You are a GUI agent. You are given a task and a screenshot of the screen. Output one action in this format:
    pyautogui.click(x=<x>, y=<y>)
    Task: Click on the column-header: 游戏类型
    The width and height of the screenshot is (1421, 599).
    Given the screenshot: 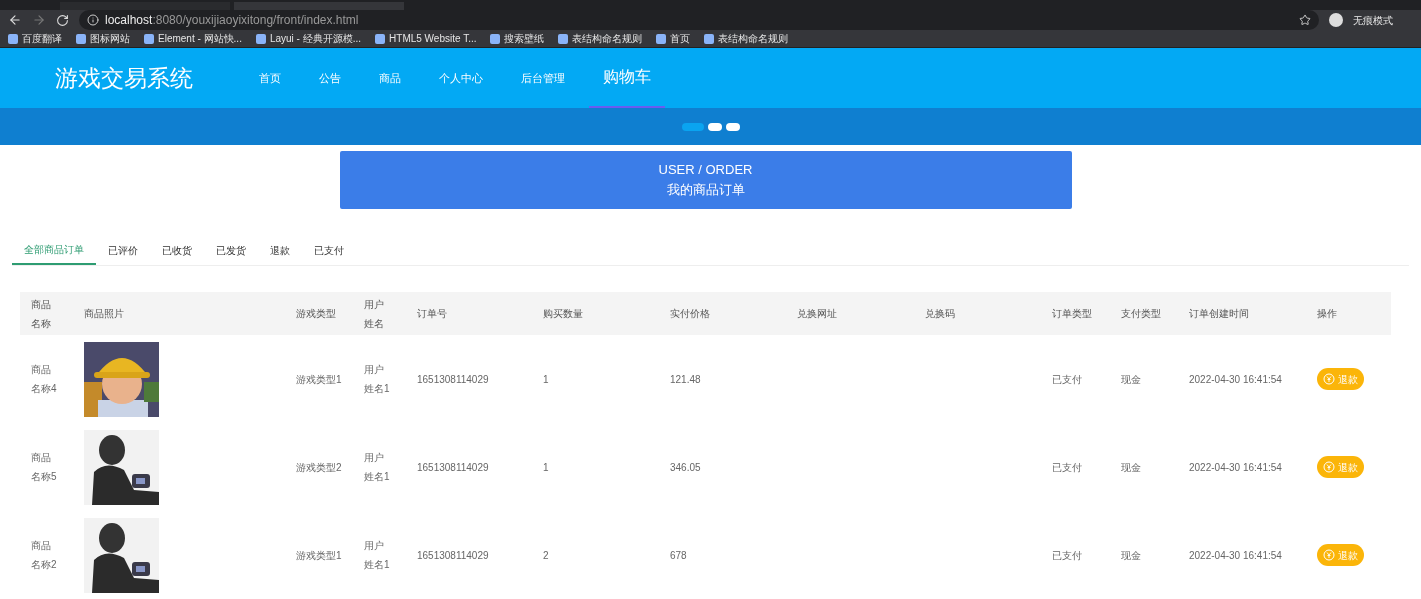 What is the action you would take?
    pyautogui.click(x=316, y=314)
    